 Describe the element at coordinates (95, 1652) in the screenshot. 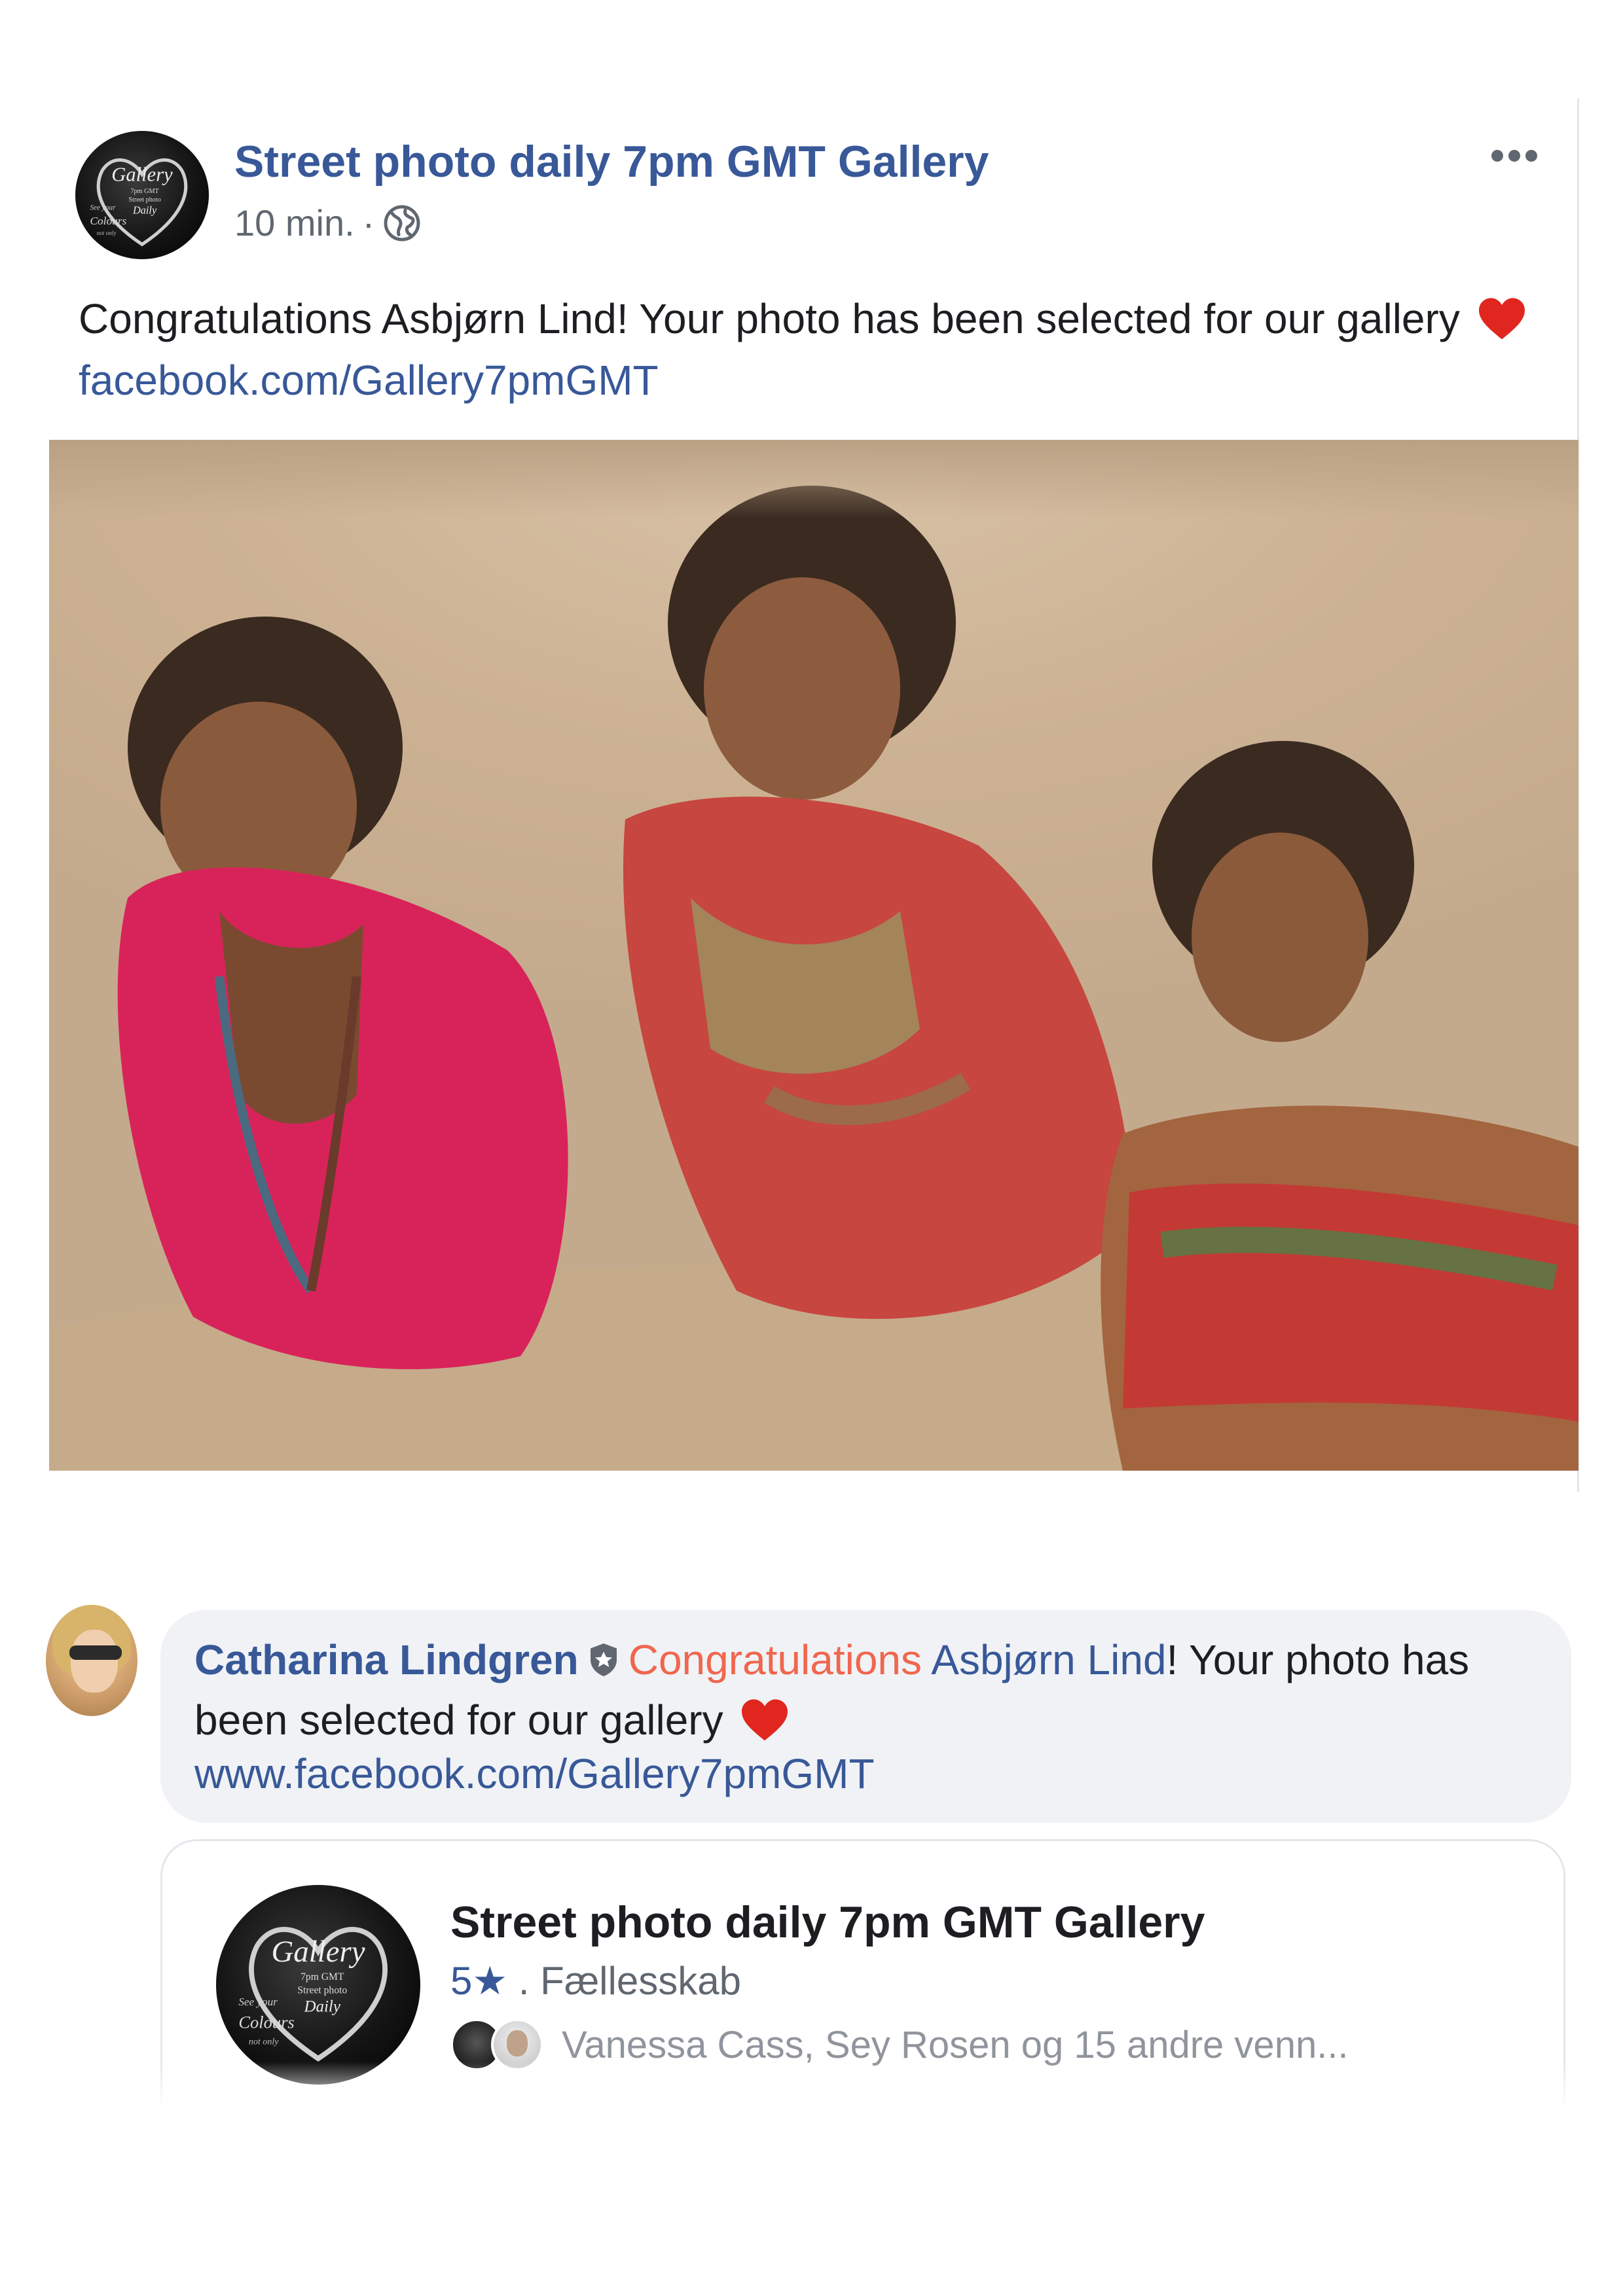

I see `sunglasses` at that location.